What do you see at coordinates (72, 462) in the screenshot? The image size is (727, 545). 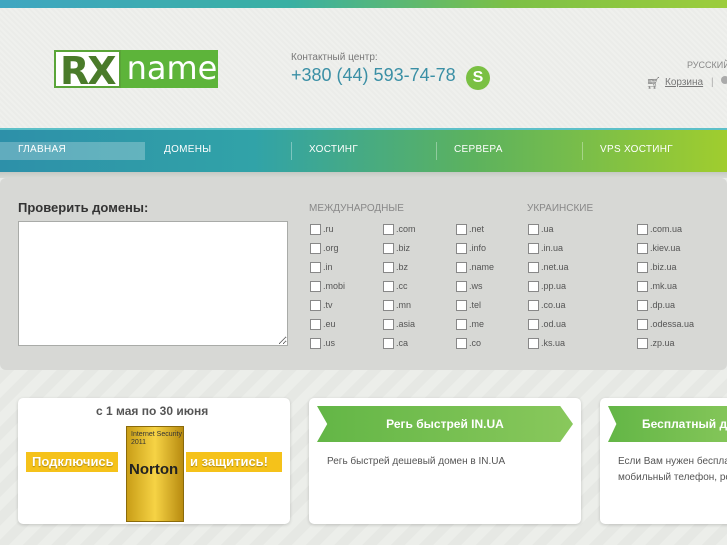 I see `promo-left-text: Подключись` at bounding box center [72, 462].